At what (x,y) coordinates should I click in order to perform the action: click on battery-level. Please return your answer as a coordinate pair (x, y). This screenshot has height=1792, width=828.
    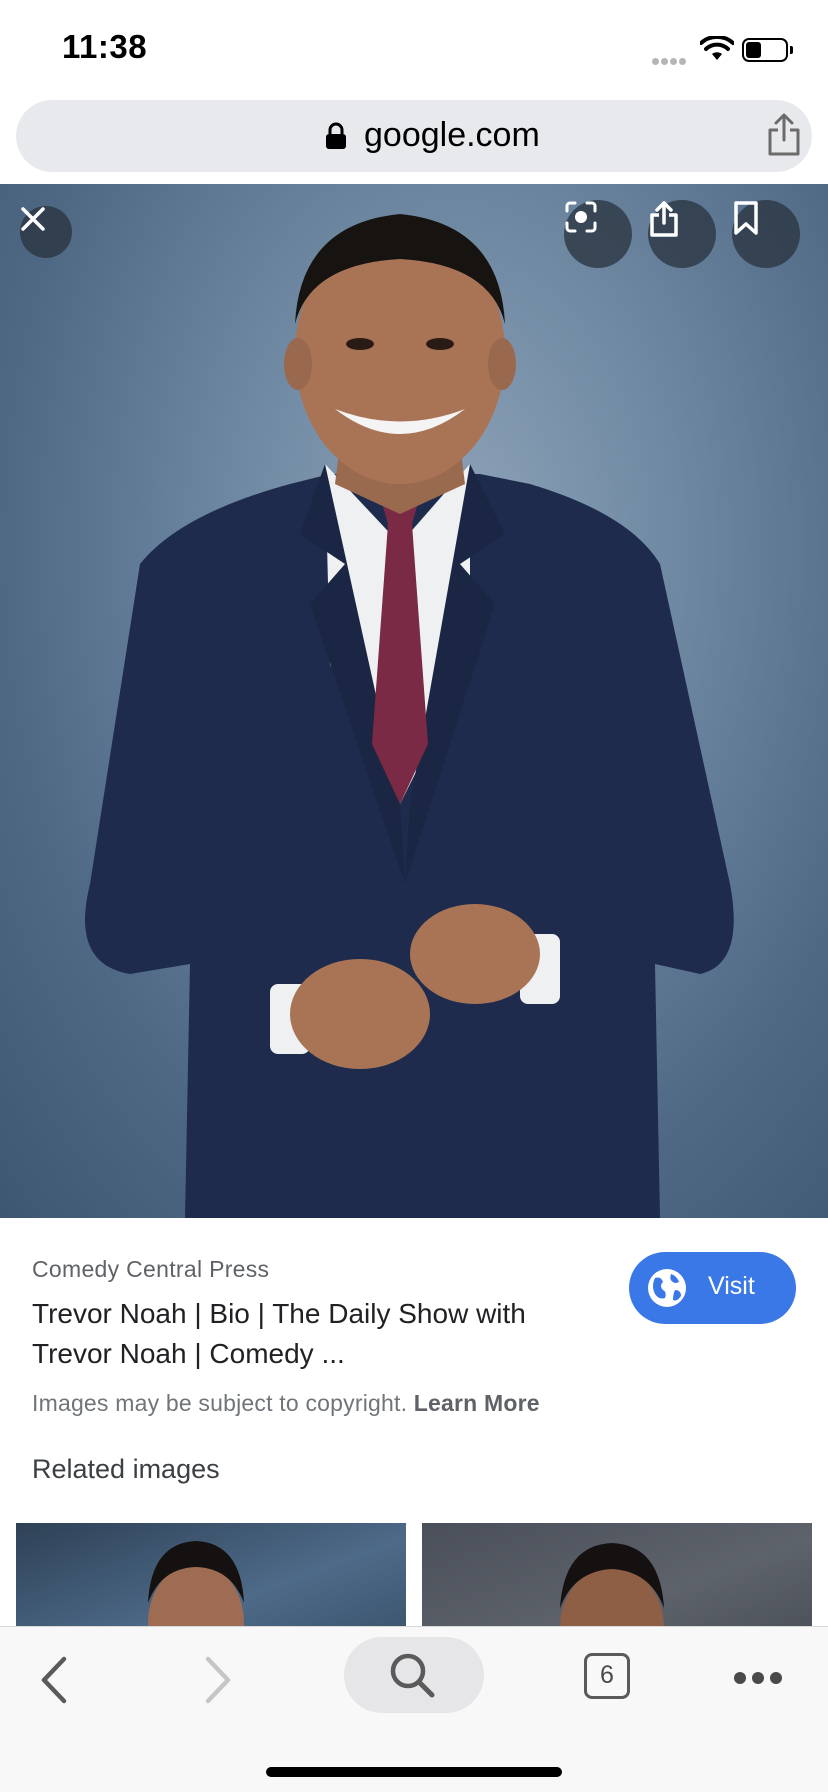
    Looking at the image, I should click on (753, 50).